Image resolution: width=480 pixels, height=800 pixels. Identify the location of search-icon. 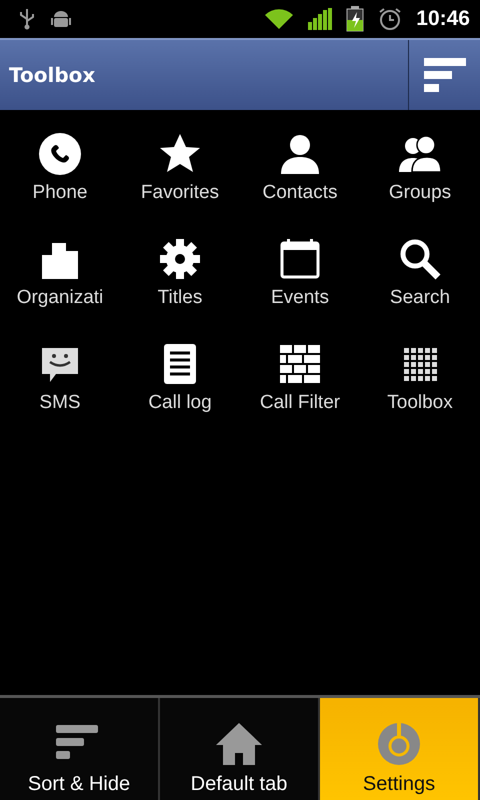
(420, 259).